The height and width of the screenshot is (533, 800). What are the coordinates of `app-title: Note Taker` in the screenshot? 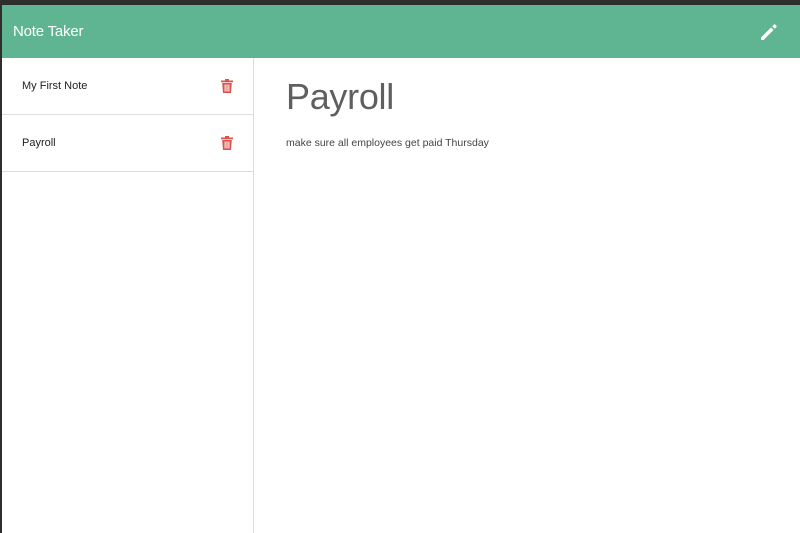 It's located at (48, 31).